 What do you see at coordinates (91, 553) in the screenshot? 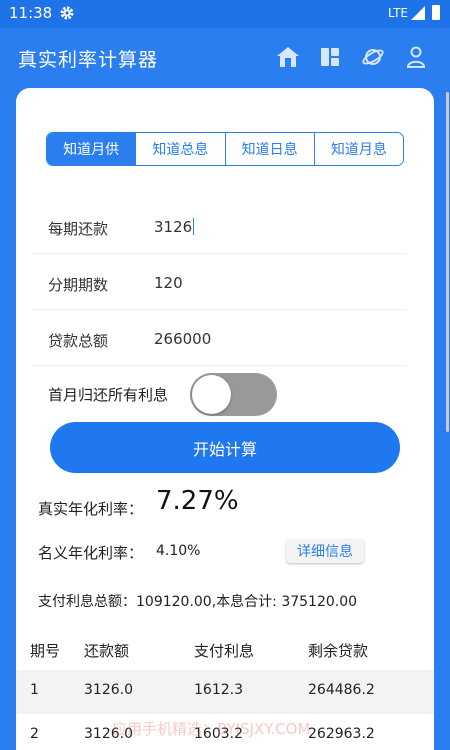
I see `nominal-rate-label: 名义年化利率：` at bounding box center [91, 553].